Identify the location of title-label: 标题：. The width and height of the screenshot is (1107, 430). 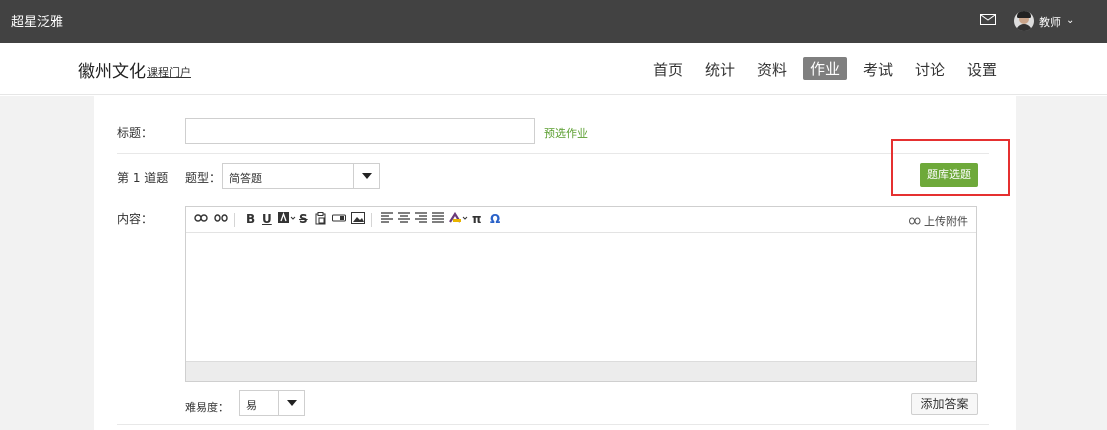
(135, 133).